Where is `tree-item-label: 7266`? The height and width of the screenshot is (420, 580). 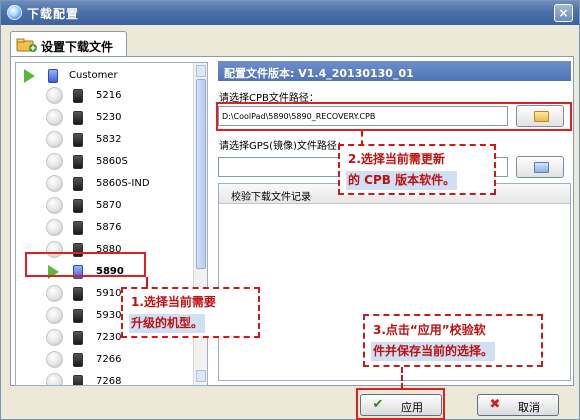 tree-item-label: 7266 is located at coordinates (109, 359).